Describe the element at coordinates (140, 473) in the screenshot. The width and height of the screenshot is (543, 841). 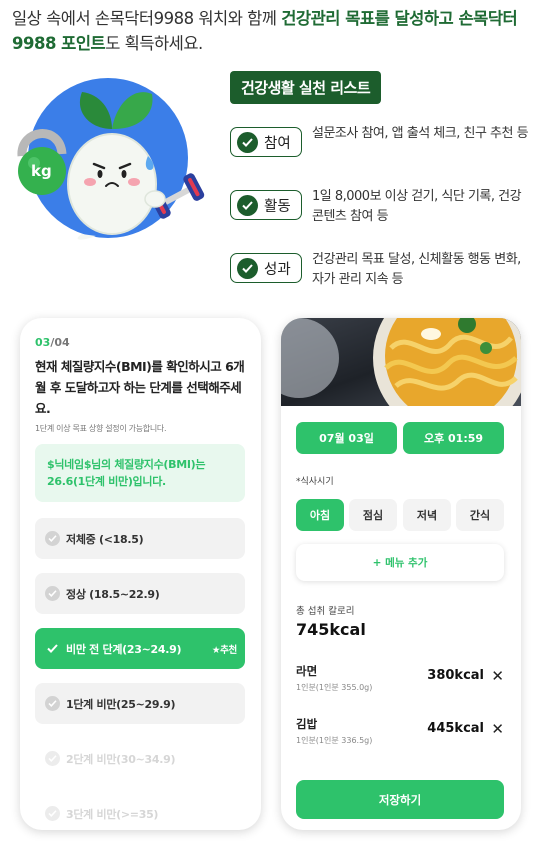
I see `bmi-notice: $닉네임$님의 체질량지수(BMI)는 26.6(1단계 비만)입니다.` at that location.